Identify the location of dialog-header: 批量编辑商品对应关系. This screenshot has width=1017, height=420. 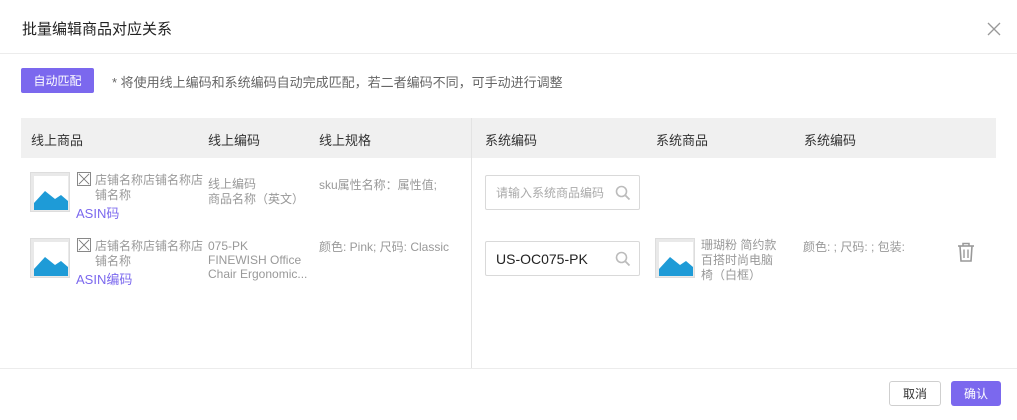
(508, 27).